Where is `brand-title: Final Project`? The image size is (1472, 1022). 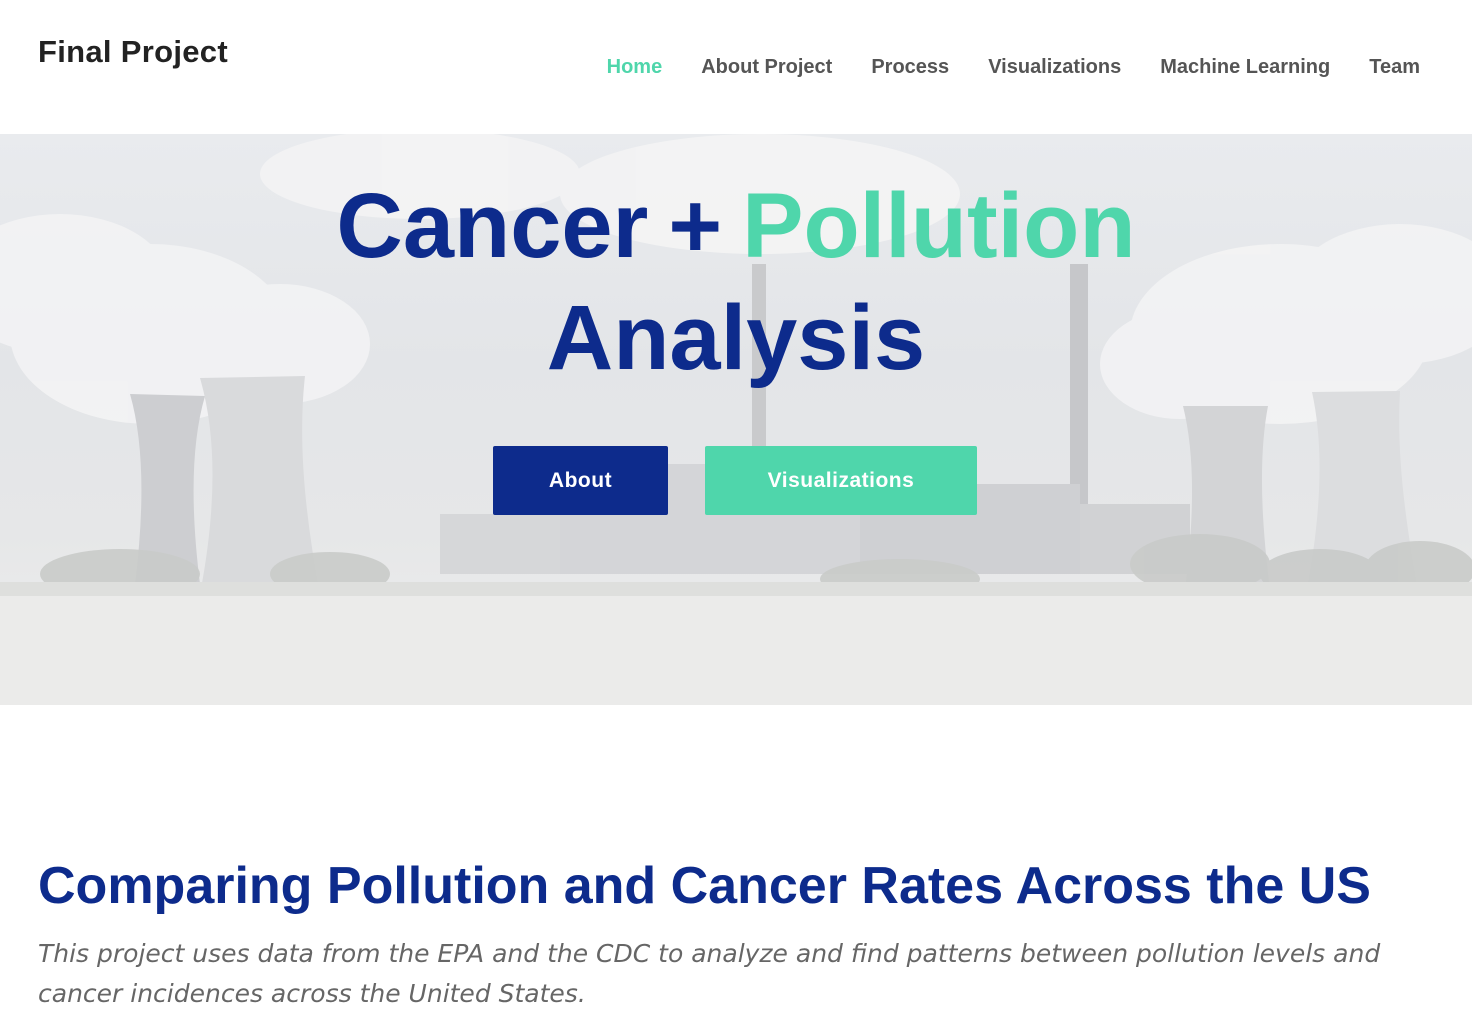
brand-title: Final Project is located at coordinates (133, 52).